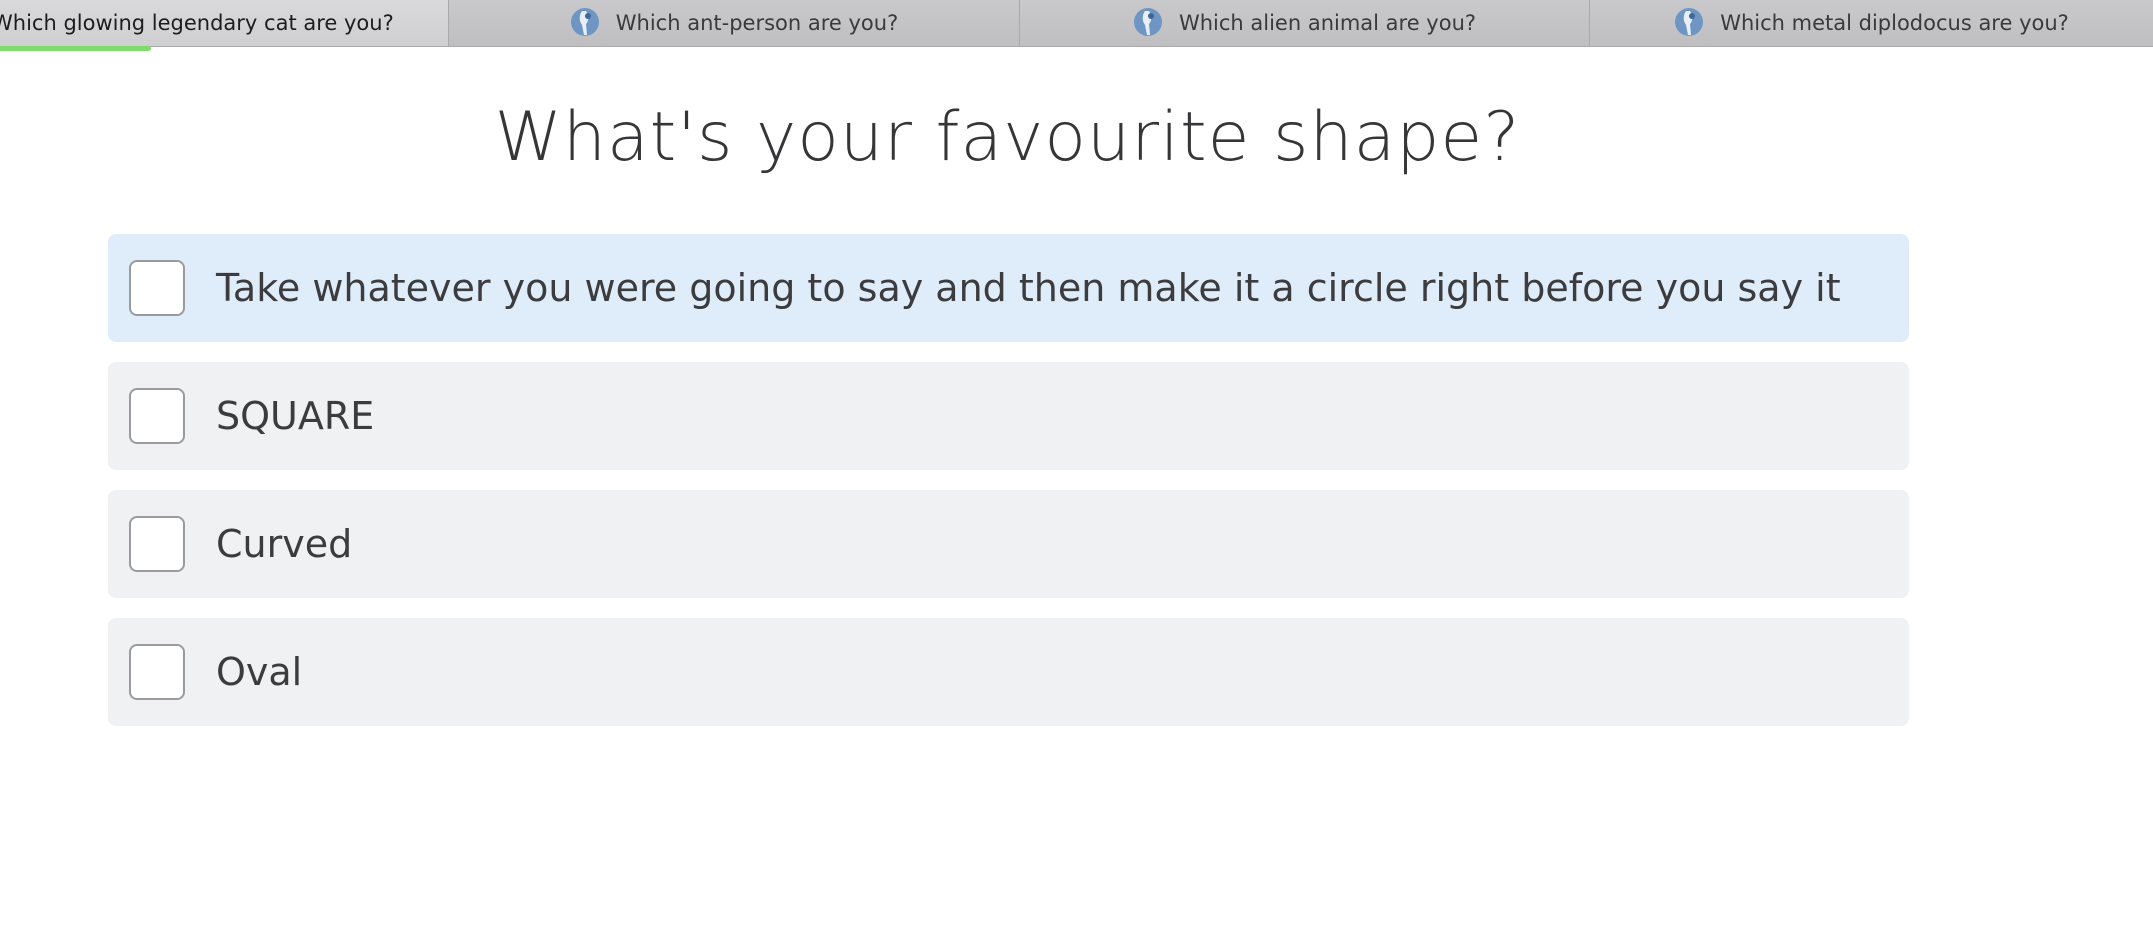 Image resolution: width=2153 pixels, height=945 pixels. I want to click on tab-metal-diplodocus: Which metal diplodocus are you?, so click(1871, 23).